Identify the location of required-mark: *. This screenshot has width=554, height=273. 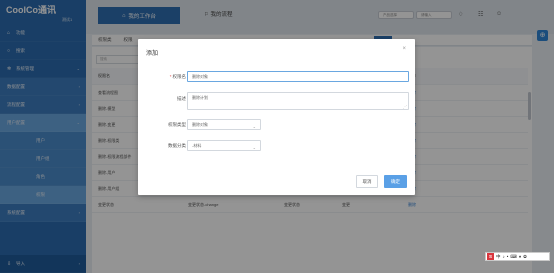
(170, 76).